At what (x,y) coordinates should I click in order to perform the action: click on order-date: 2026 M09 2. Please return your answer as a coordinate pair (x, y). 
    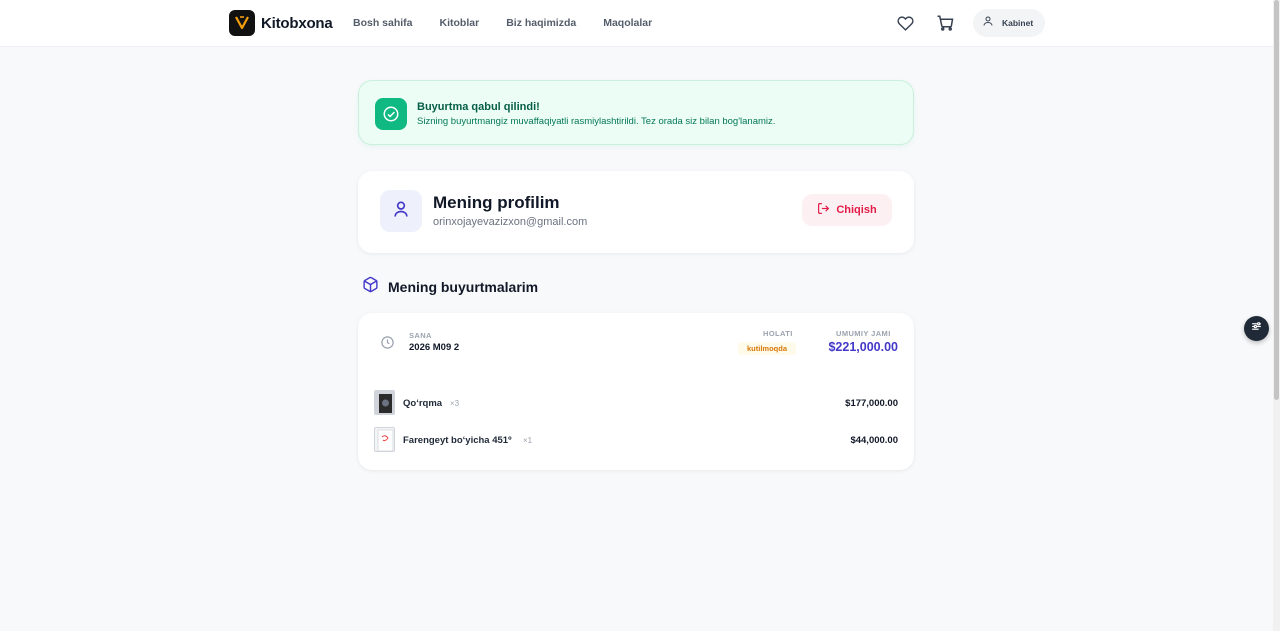
    Looking at the image, I should click on (434, 347).